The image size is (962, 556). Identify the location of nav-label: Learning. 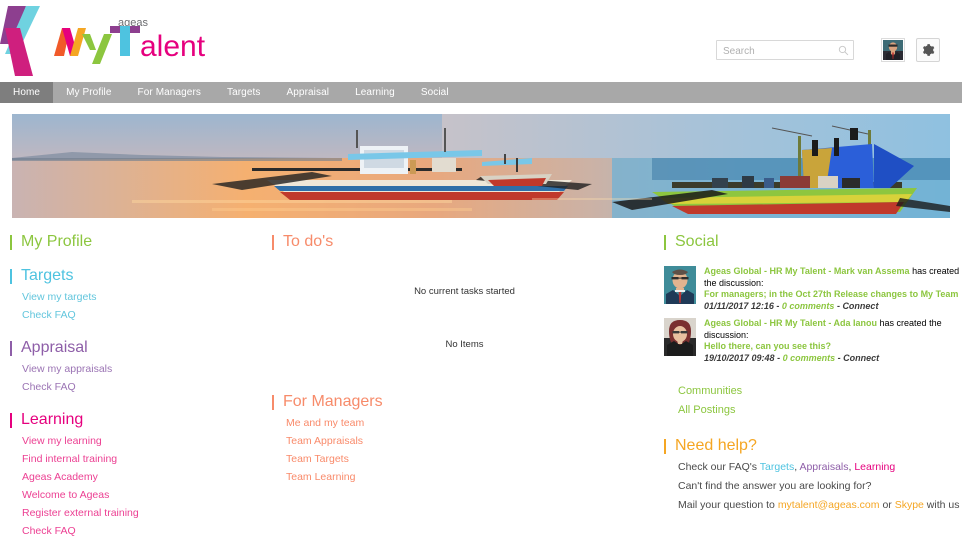
(375, 92).